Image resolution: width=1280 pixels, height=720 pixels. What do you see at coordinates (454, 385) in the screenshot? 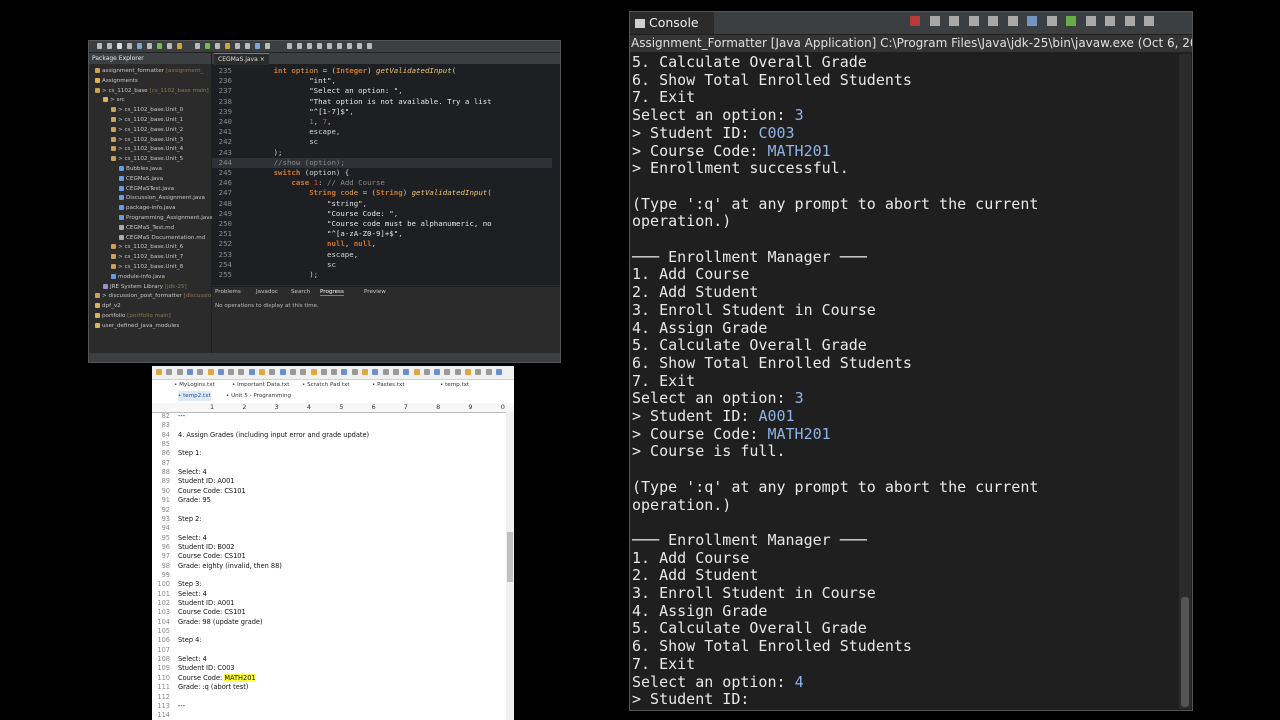
I see `notepad-tab: • temp.txt` at bounding box center [454, 385].